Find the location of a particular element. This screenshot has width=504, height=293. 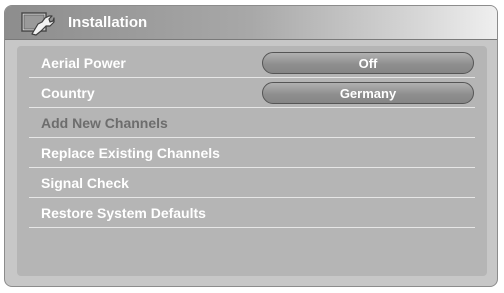

menu-item-add-new-channels: Add New Channels is located at coordinates (252, 123).